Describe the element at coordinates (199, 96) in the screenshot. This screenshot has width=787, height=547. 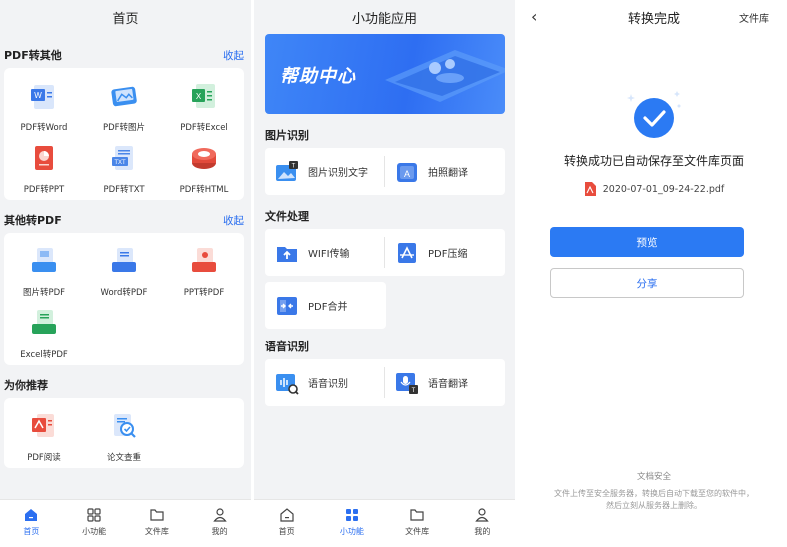
I see `svg-text: X` at that location.